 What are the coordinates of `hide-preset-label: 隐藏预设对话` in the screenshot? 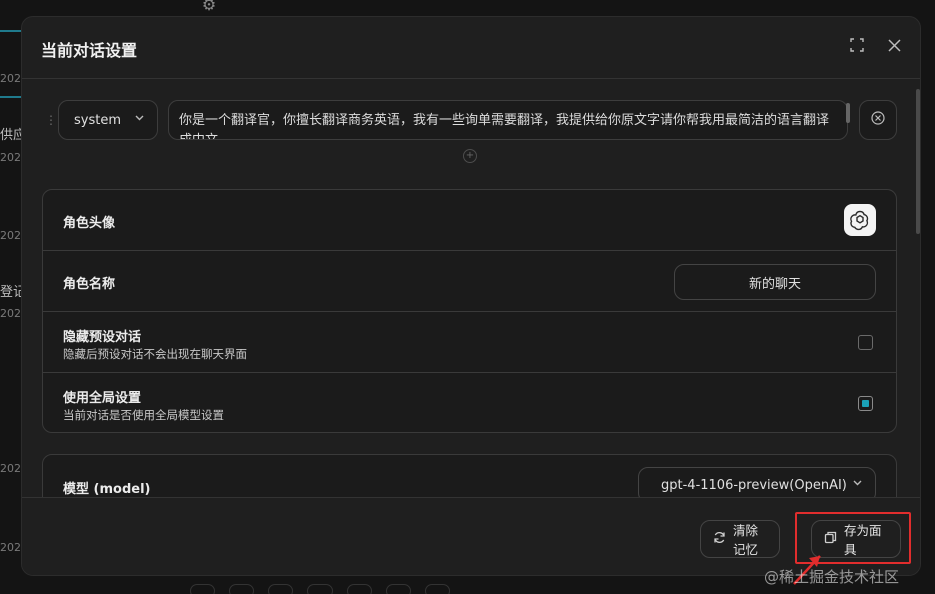 It's located at (102, 337).